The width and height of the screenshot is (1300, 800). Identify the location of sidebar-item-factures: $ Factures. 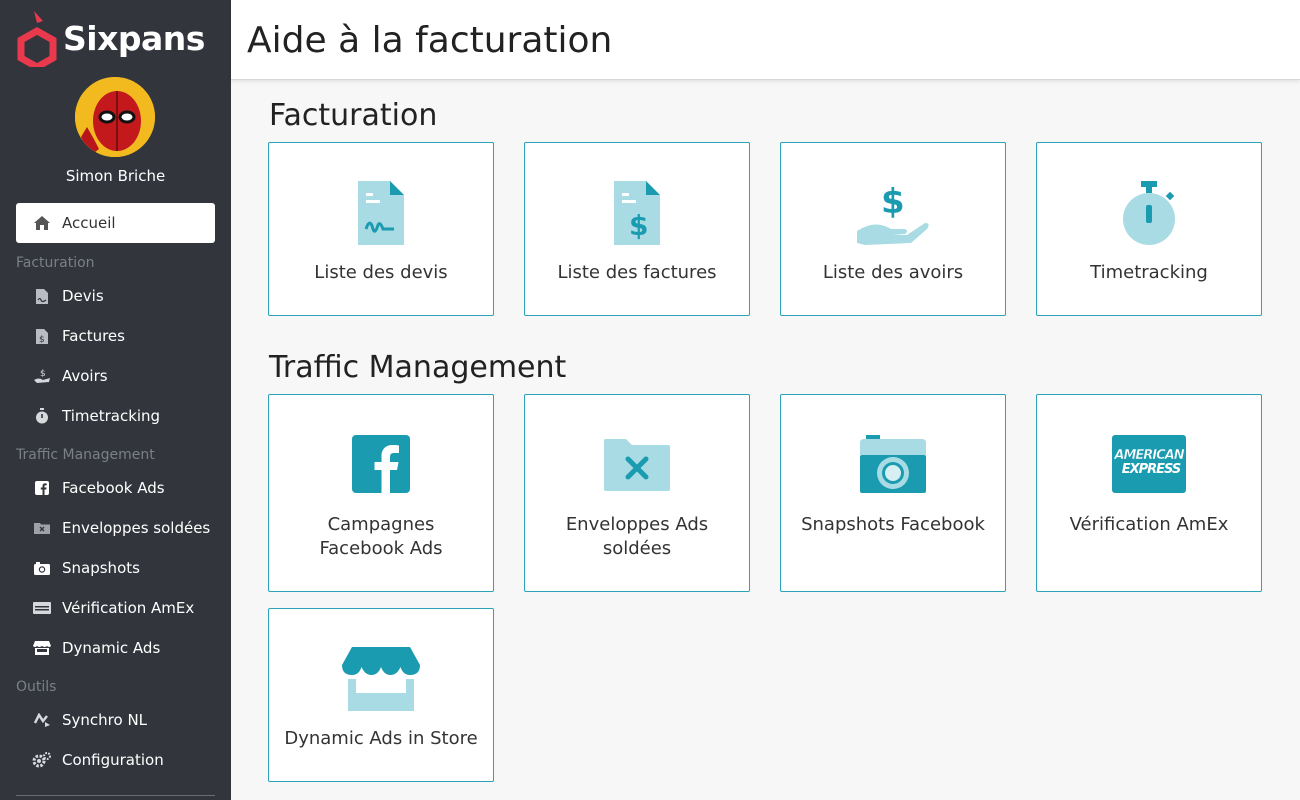
(78, 336).